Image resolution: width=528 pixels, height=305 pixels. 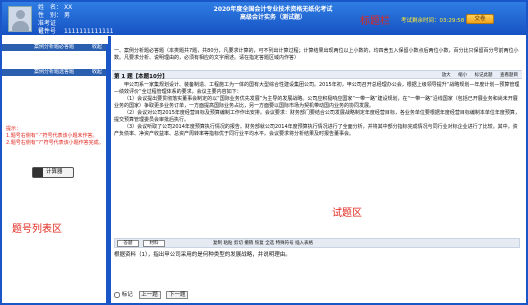 I want to click on undo-button: 撤销, so click(x=248, y=243).